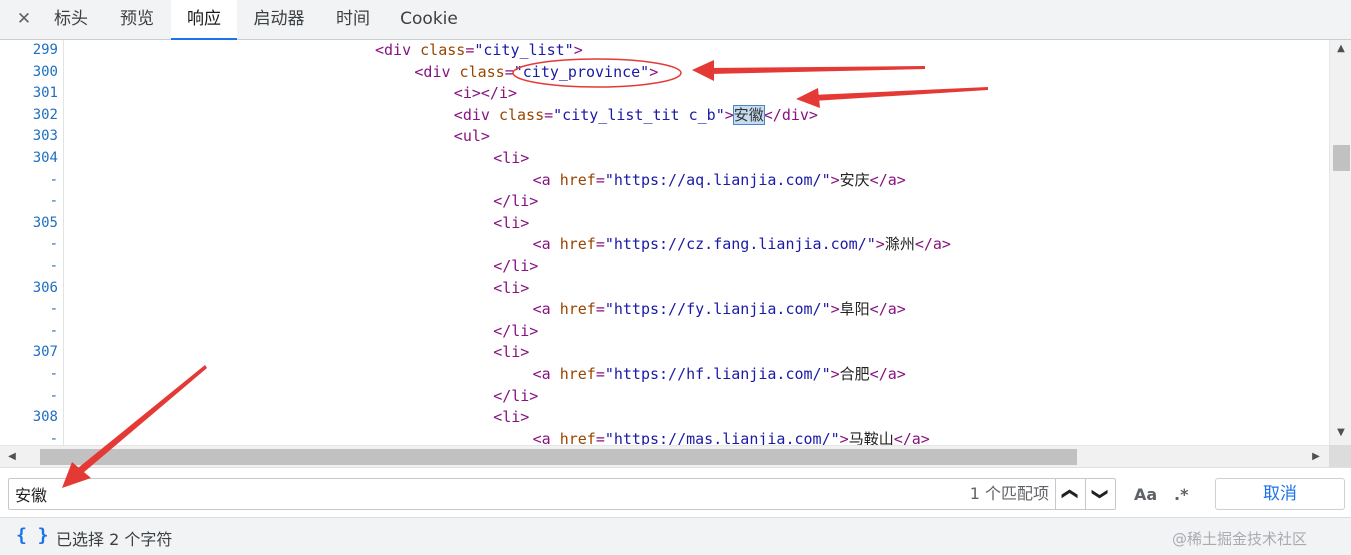 The height and width of the screenshot is (555, 1351). What do you see at coordinates (1181, 495) in the screenshot?
I see `regex-toggle: .*` at bounding box center [1181, 495].